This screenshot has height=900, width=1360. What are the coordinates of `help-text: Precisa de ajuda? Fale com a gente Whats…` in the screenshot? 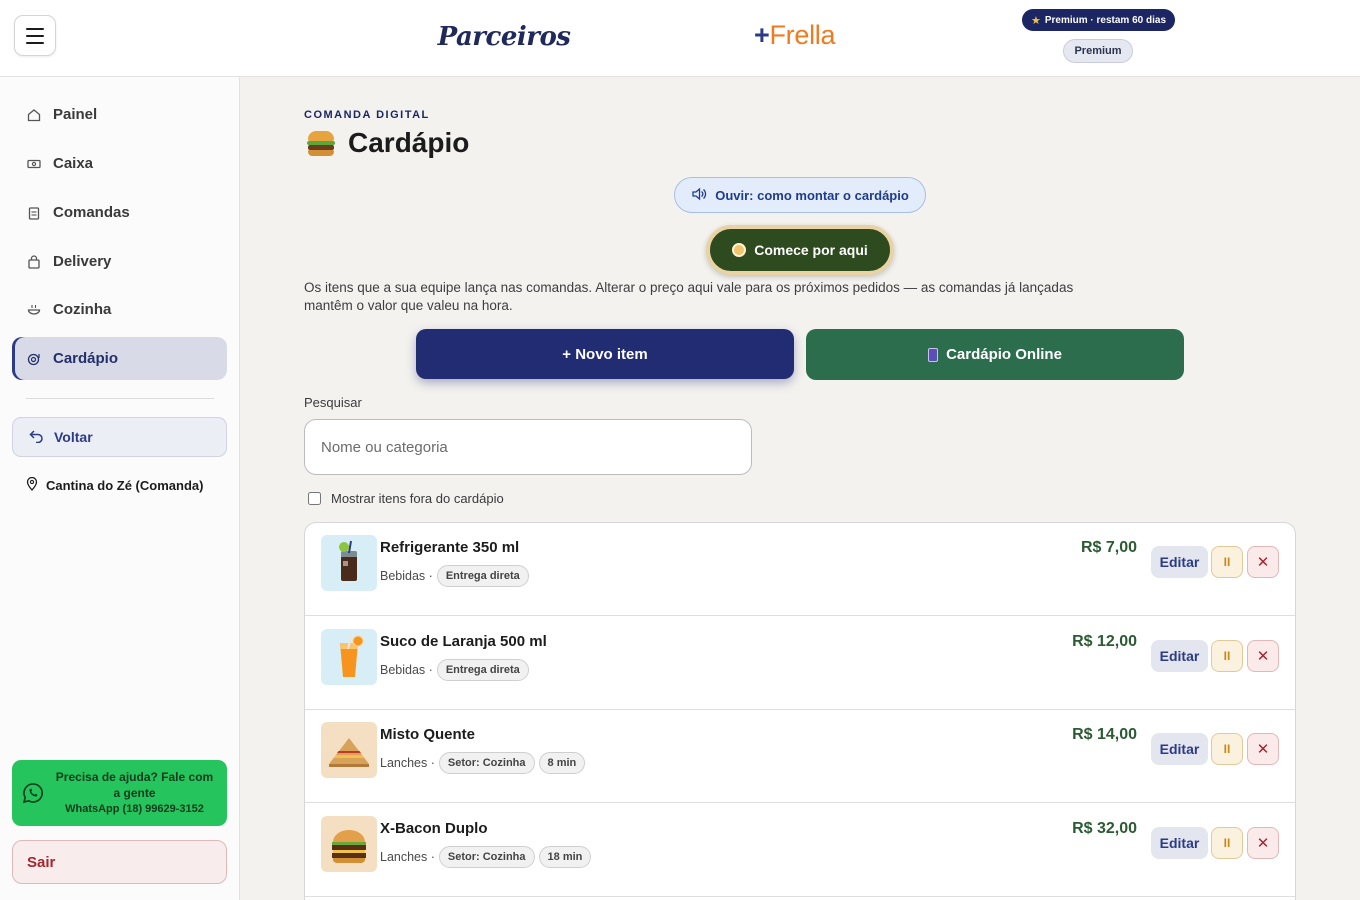 It's located at (134, 792).